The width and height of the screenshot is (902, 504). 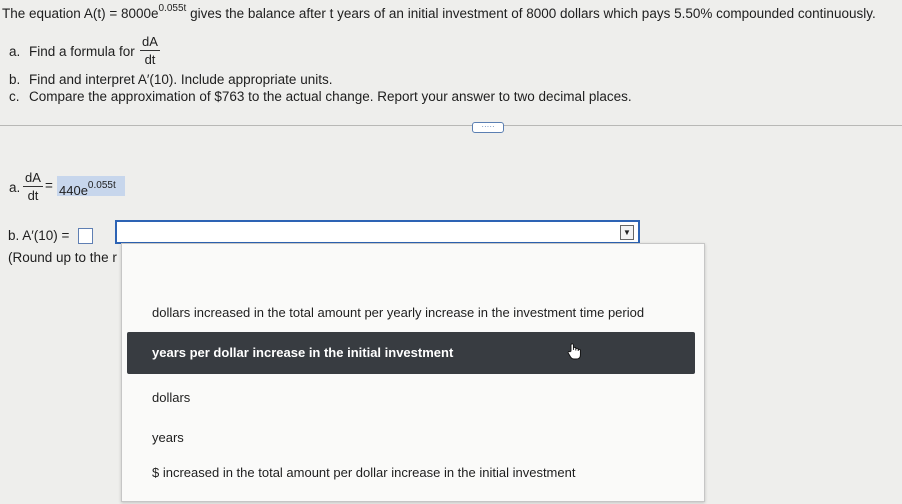 I want to click on units-select: ▼, so click(x=377, y=232).